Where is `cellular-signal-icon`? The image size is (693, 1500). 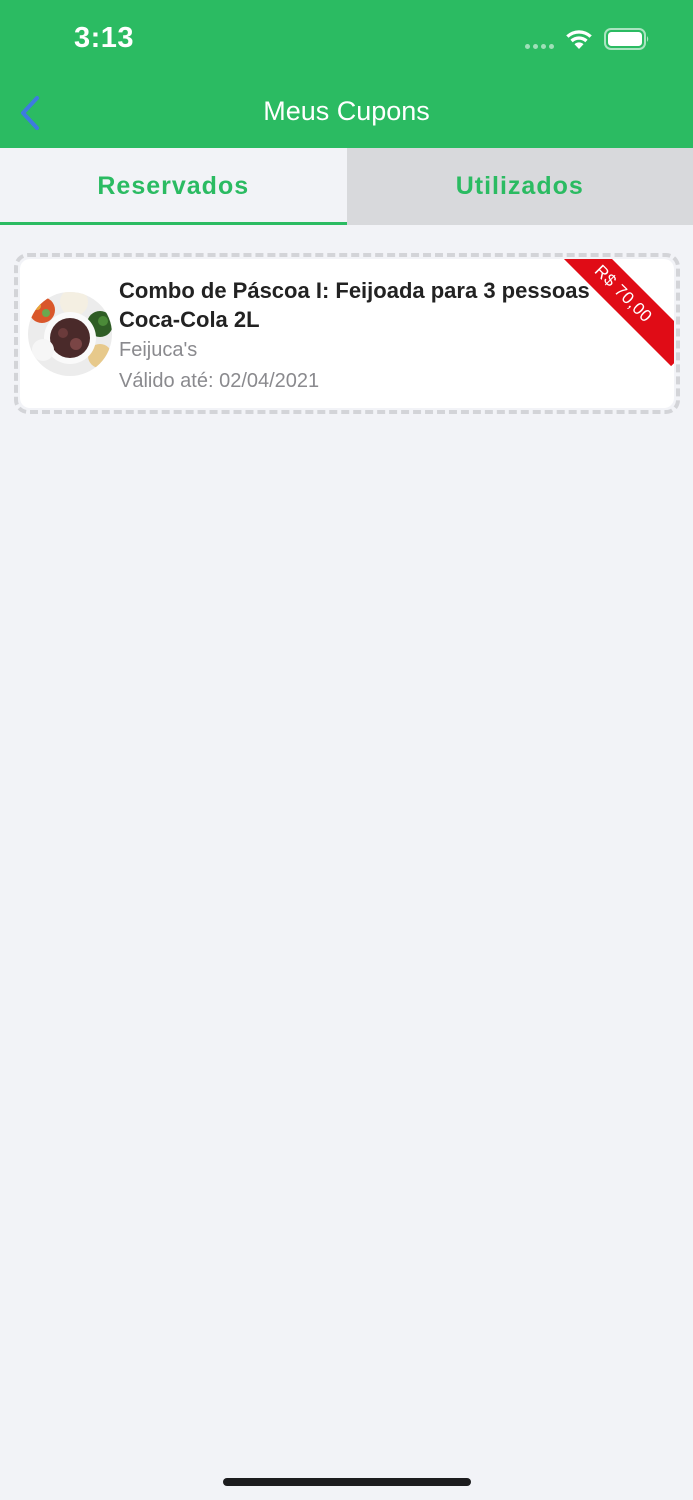 cellular-signal-icon is located at coordinates (541, 46).